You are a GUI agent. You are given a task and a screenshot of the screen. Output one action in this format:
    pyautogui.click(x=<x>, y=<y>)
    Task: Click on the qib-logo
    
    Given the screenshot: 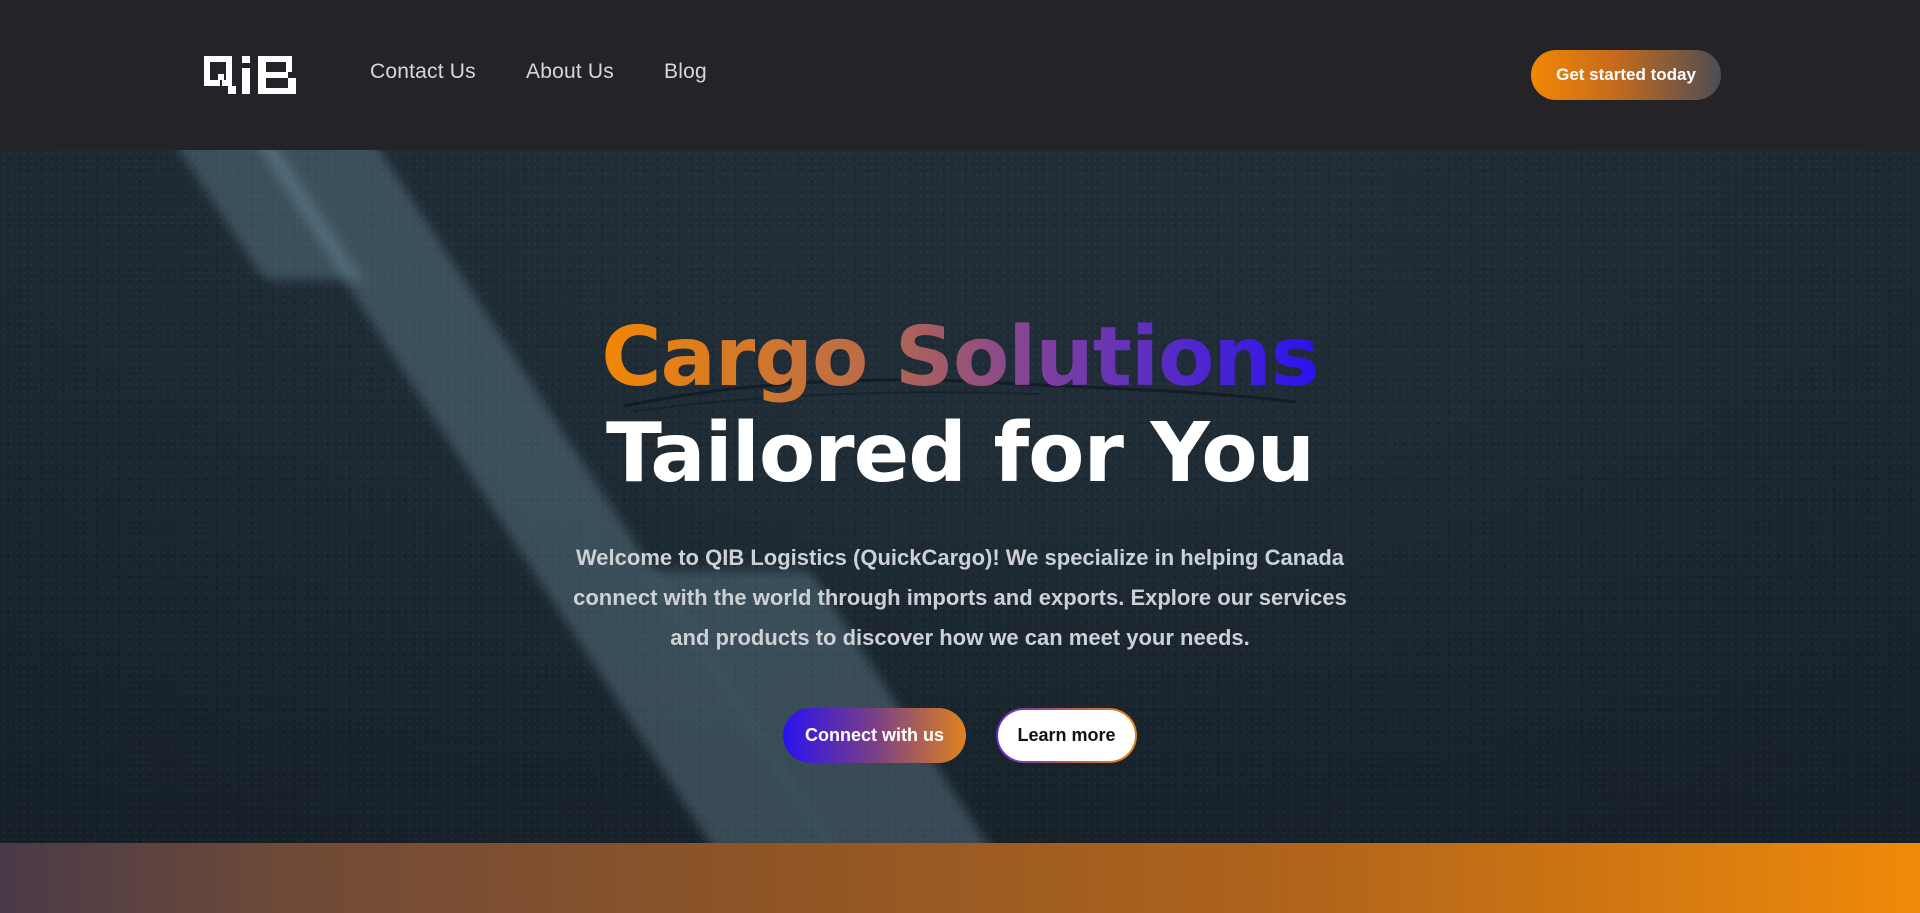 What is the action you would take?
    pyautogui.click(x=250, y=75)
    